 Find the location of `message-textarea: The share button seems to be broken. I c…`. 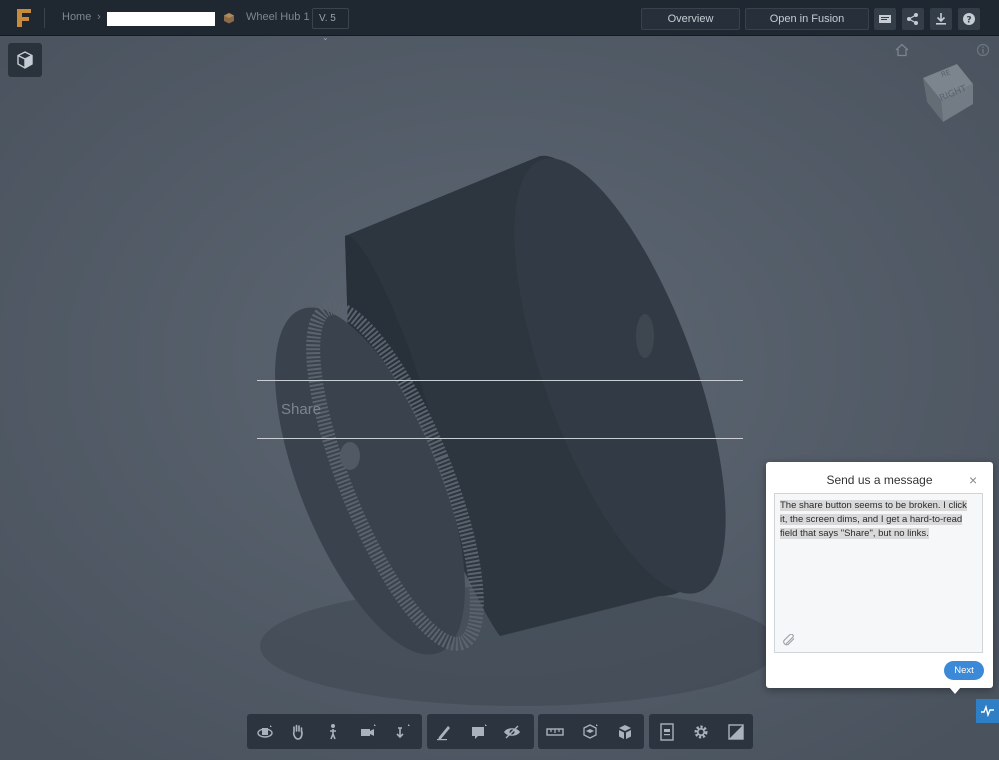

message-textarea: The share button seems to be broken. I c… is located at coordinates (878, 573).